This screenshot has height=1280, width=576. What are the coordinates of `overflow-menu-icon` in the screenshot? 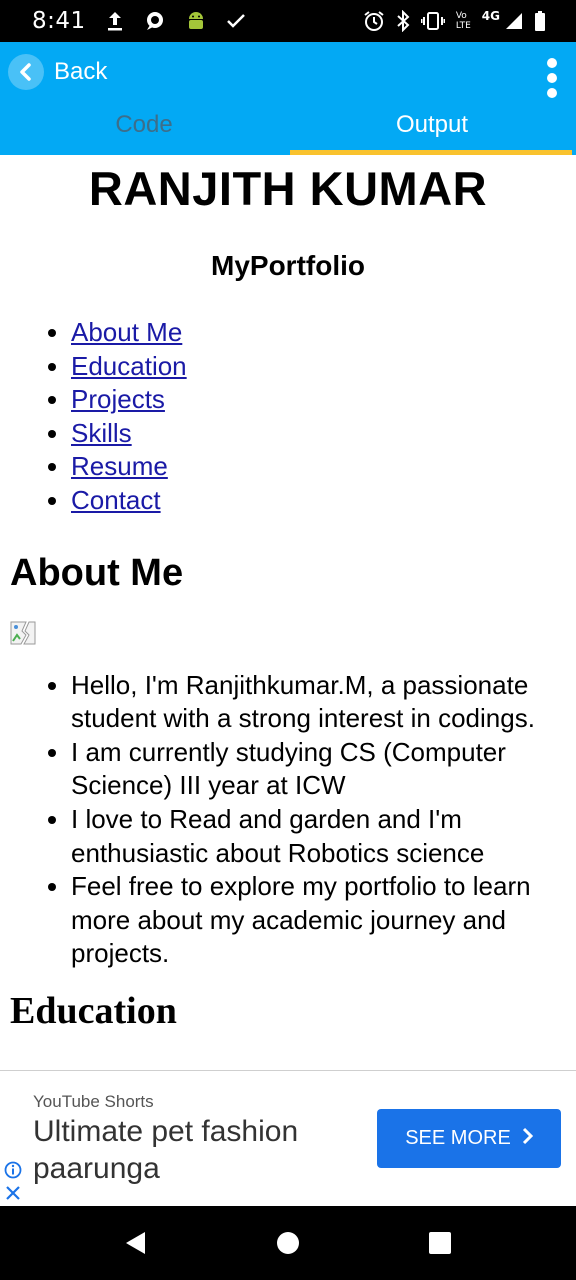 It's located at (552, 78).